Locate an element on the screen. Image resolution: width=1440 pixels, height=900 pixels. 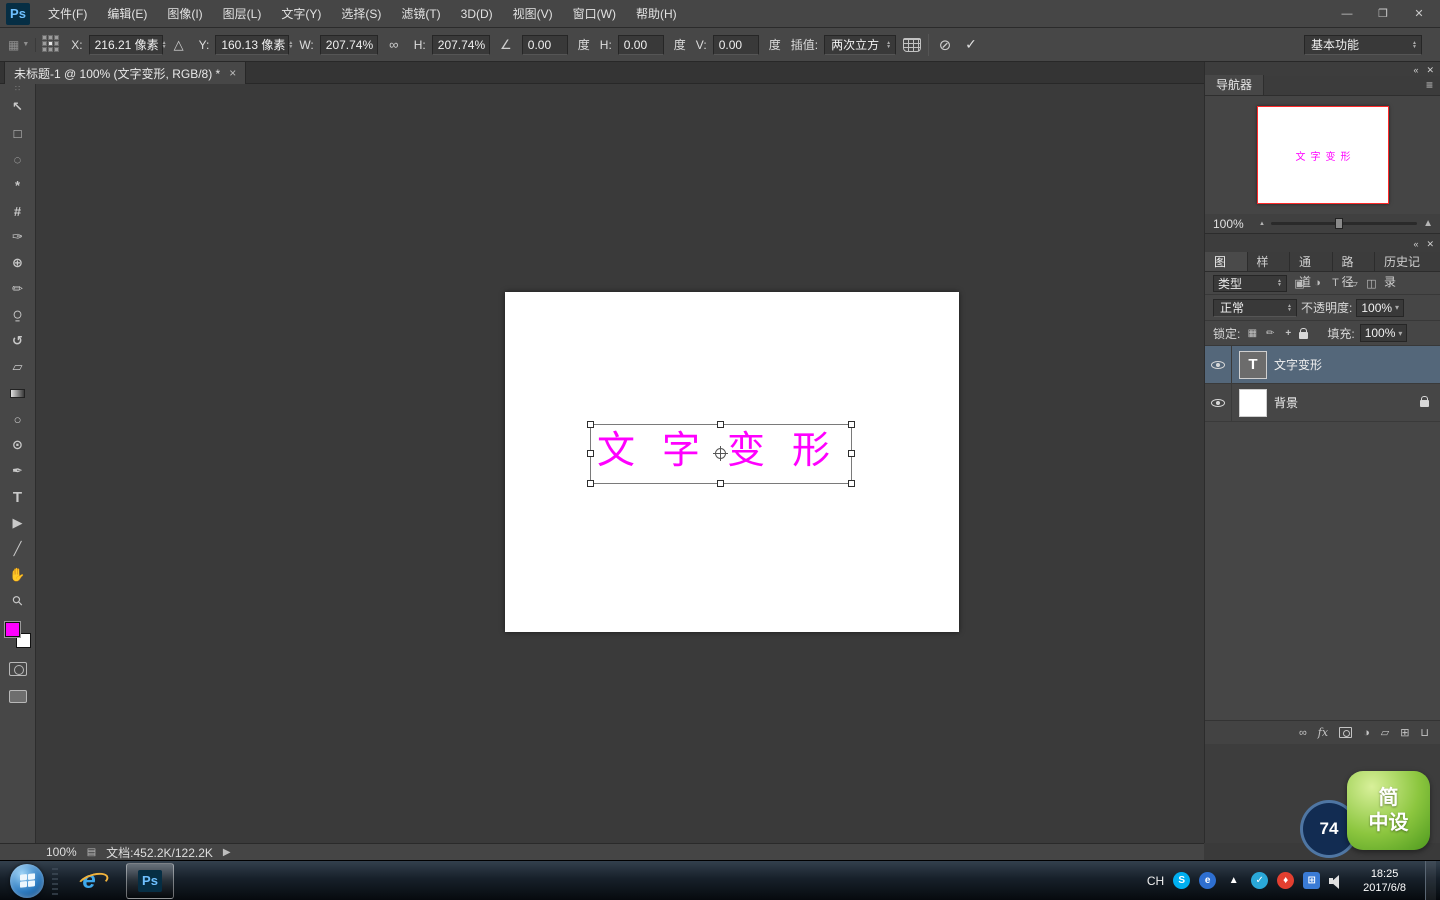
menu-item: 窗口(W) is located at coordinates (594, 14).